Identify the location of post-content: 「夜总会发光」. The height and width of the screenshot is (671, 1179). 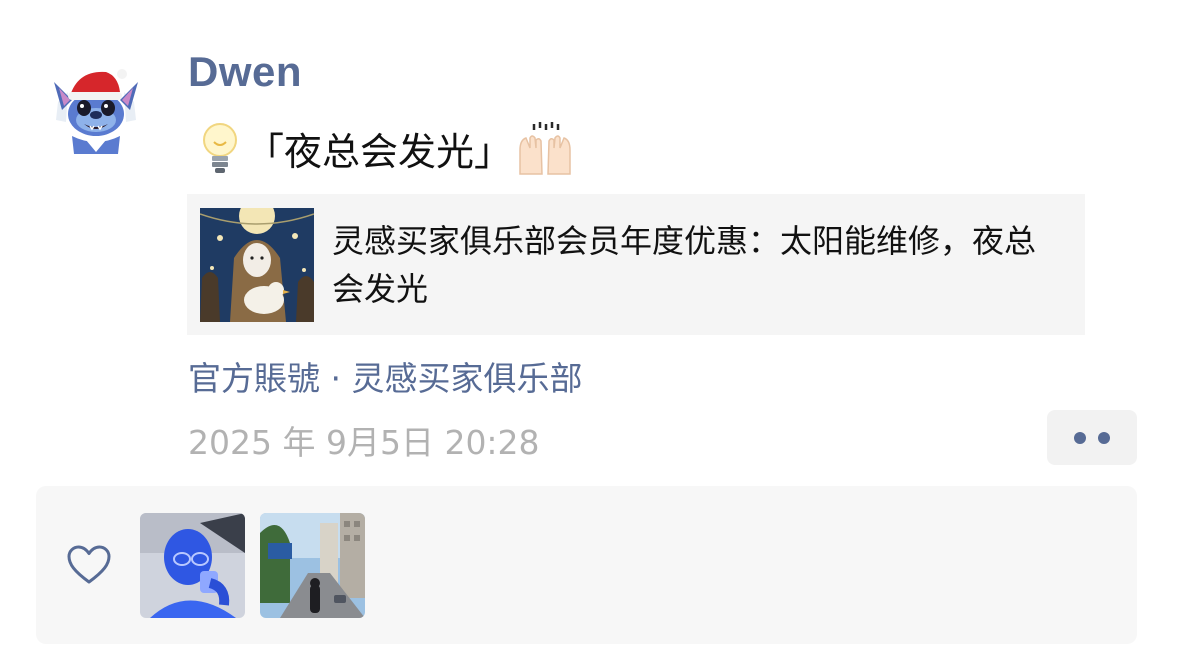
(383, 148).